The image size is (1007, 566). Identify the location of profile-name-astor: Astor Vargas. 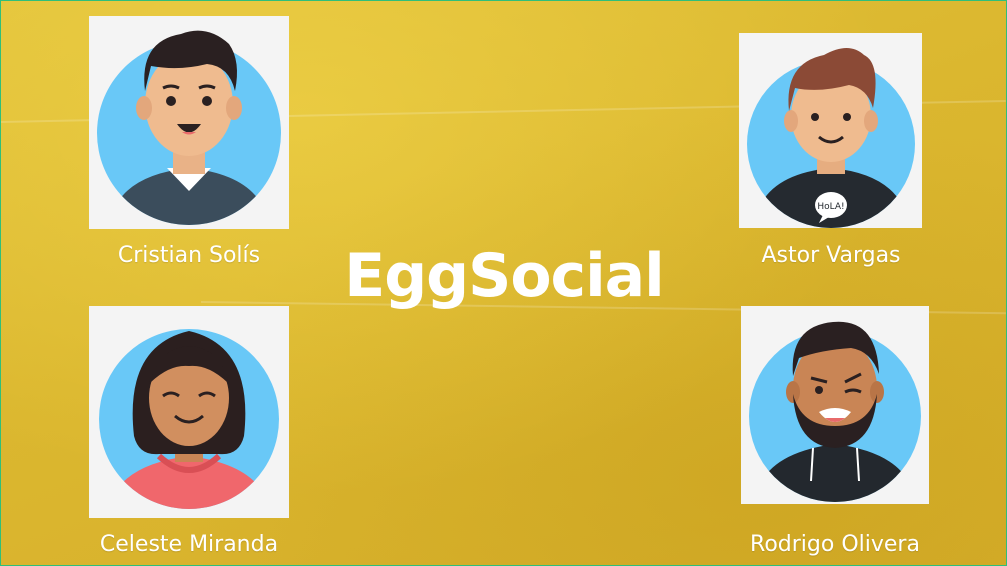
(831, 255).